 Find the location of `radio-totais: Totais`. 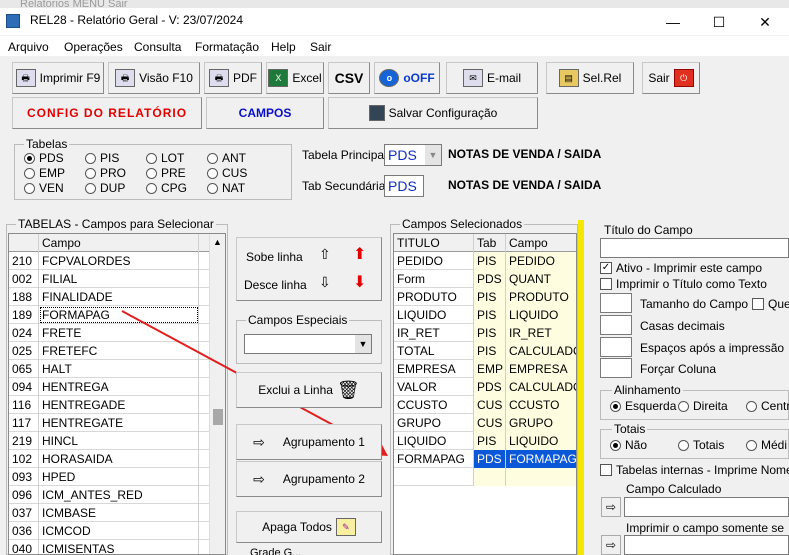

radio-totais: Totais is located at coordinates (701, 445).